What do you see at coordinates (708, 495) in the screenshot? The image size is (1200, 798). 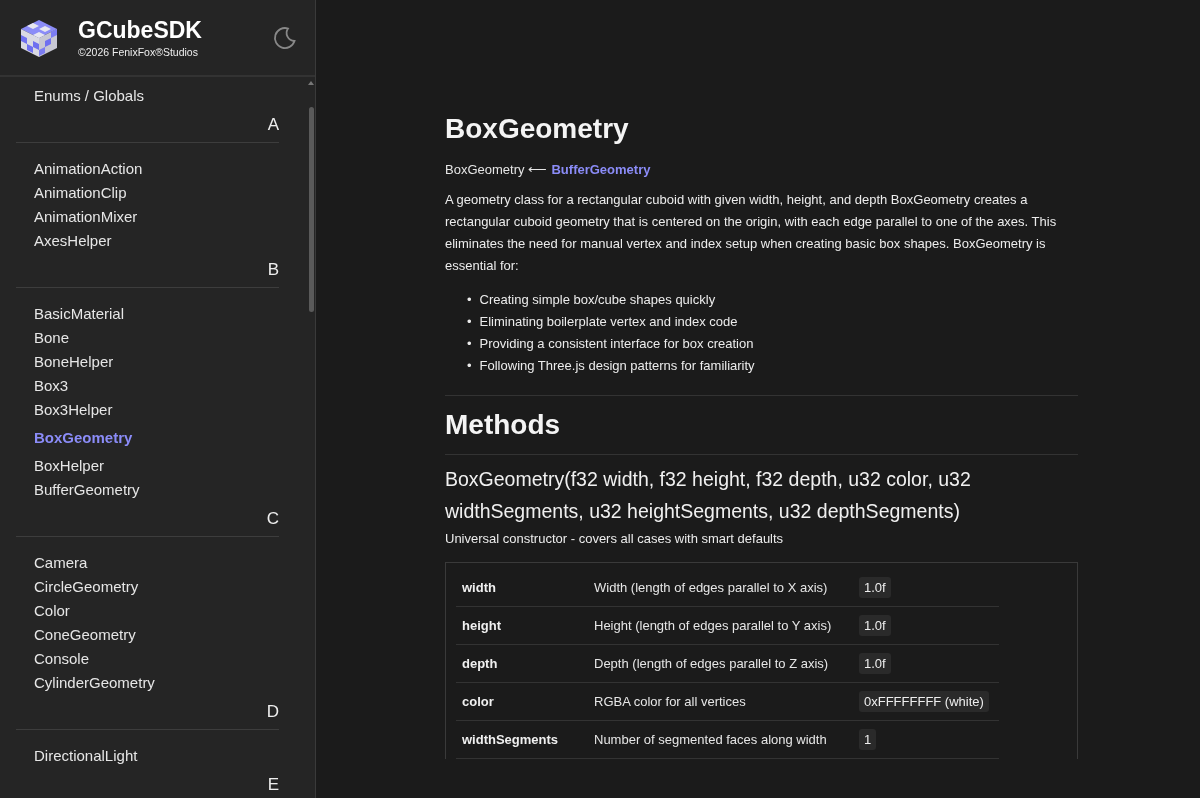 I see `method-signature: BoxGeometry(f32 width, f32 height, f32 depth, u32 color, u32 widthSegments, u32 heightSegments, u32 depthSegments)` at bounding box center [708, 495].